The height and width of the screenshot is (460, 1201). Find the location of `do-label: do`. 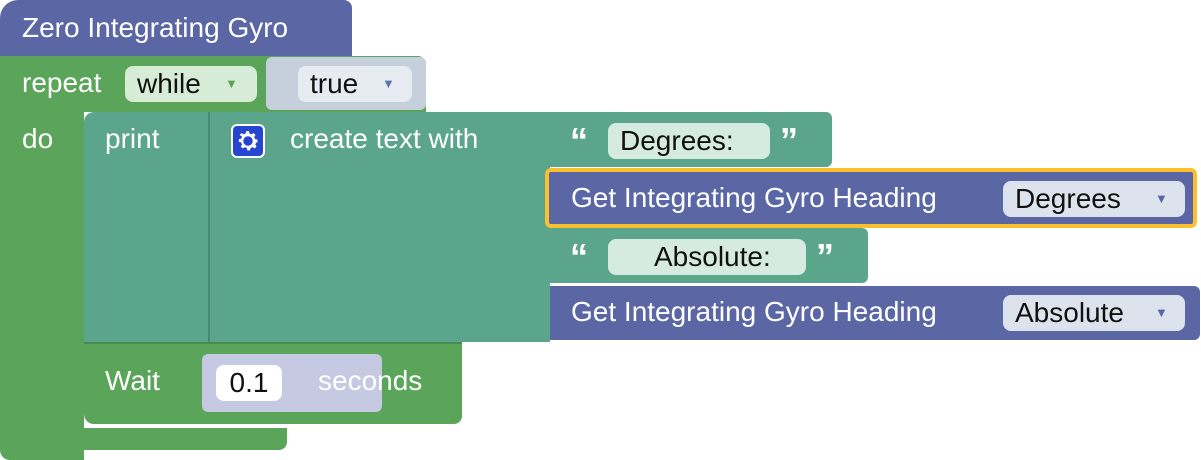

do-label: do is located at coordinates (38, 138).